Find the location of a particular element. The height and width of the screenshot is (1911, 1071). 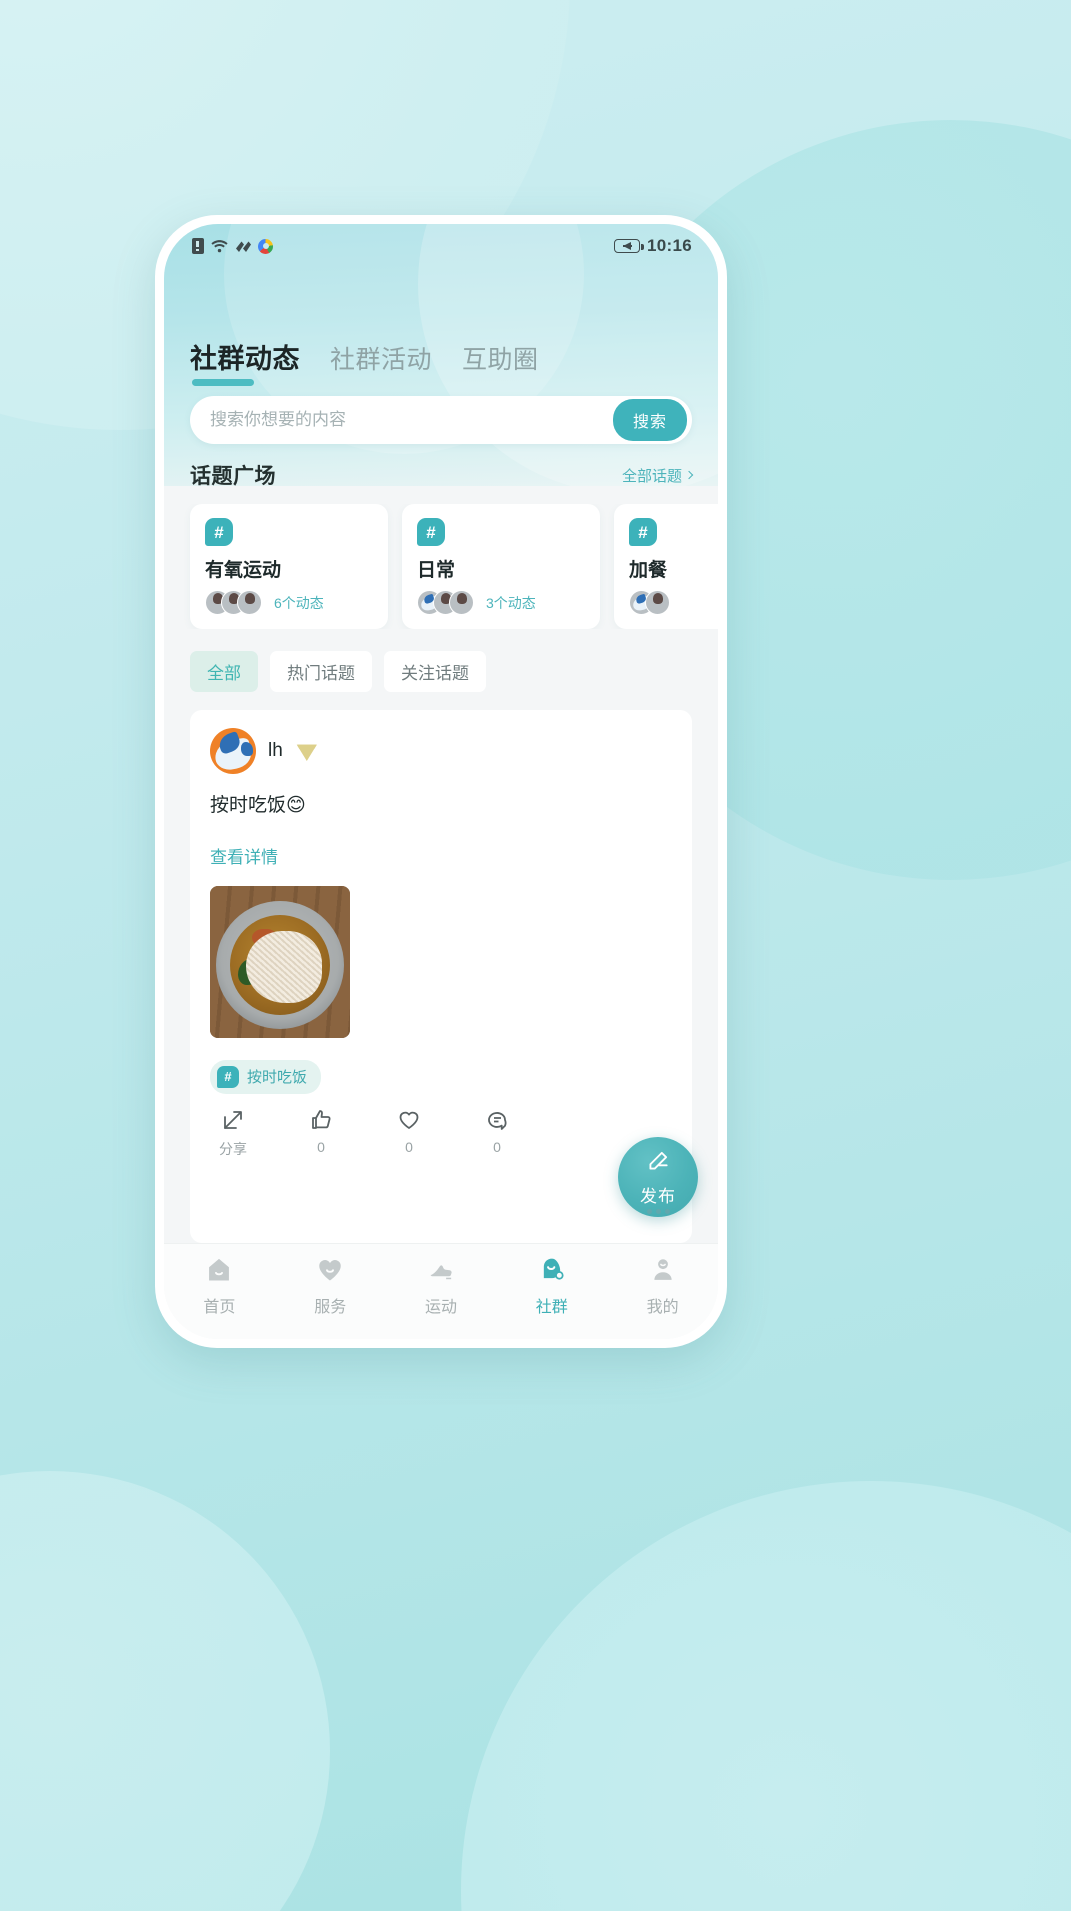

bg-blob-bottom-left is located at coordinates (165, 1691).